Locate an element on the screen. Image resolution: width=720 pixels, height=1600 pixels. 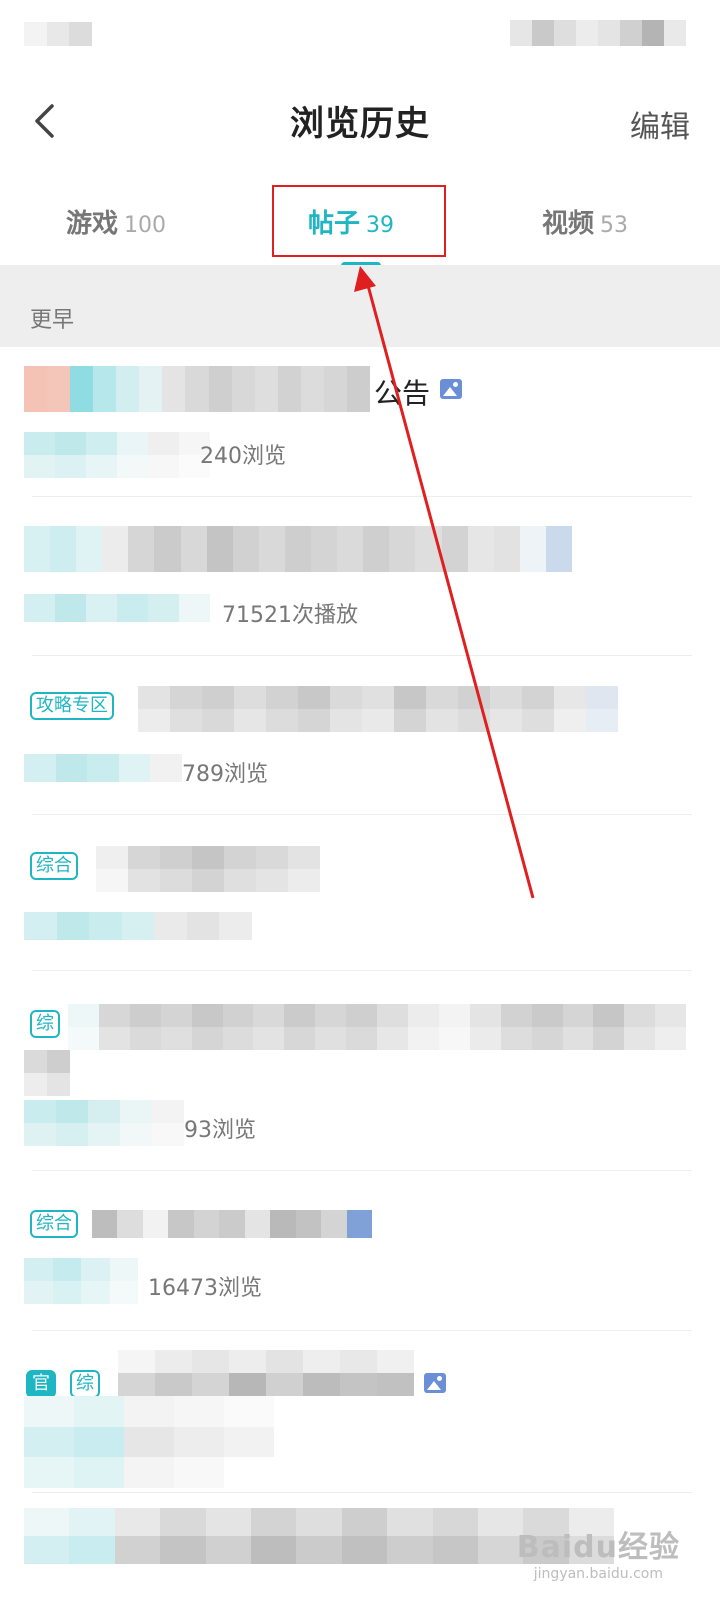
page-title: 浏览历史 is located at coordinates (360, 124).